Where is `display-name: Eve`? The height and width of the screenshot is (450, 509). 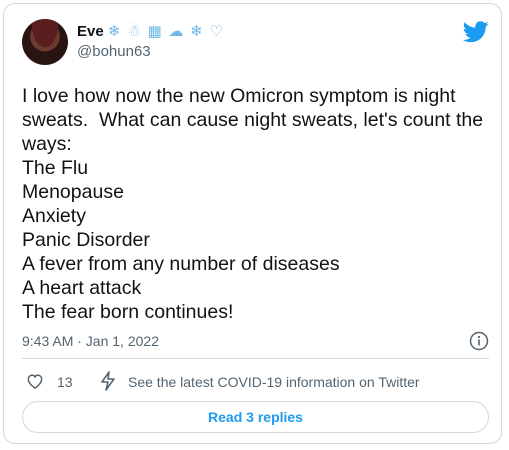
display-name: Eve is located at coordinates (90, 31).